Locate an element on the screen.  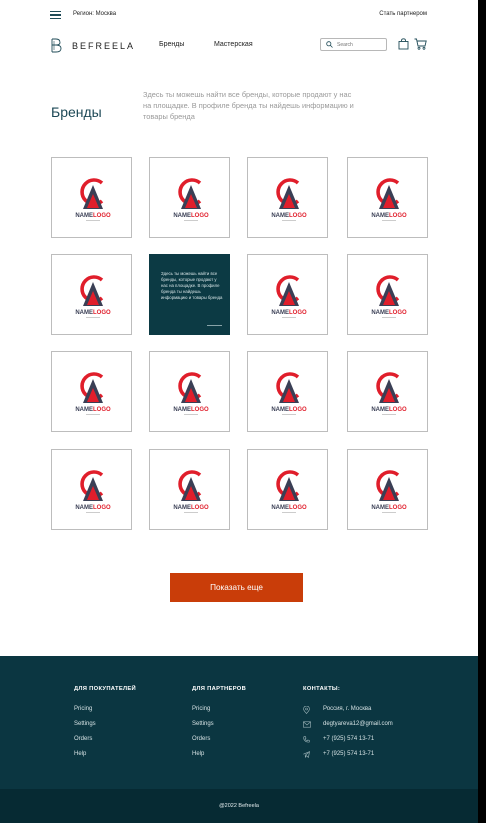
contact-location-text: Россия, г. Москва is located at coordinates (347, 709).